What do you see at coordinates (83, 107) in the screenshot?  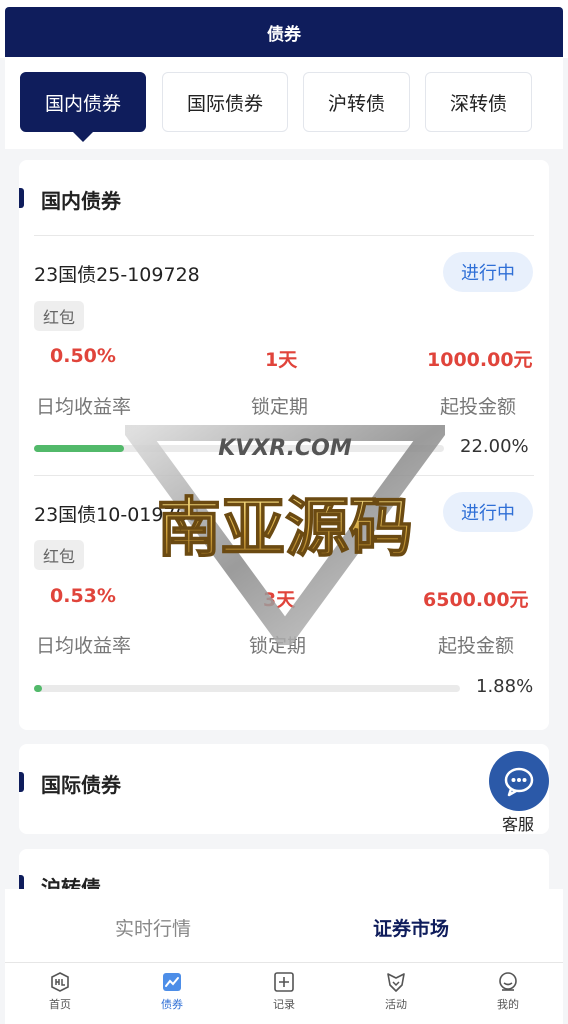 I see `tab-domestic-bonds: 国内债券` at bounding box center [83, 107].